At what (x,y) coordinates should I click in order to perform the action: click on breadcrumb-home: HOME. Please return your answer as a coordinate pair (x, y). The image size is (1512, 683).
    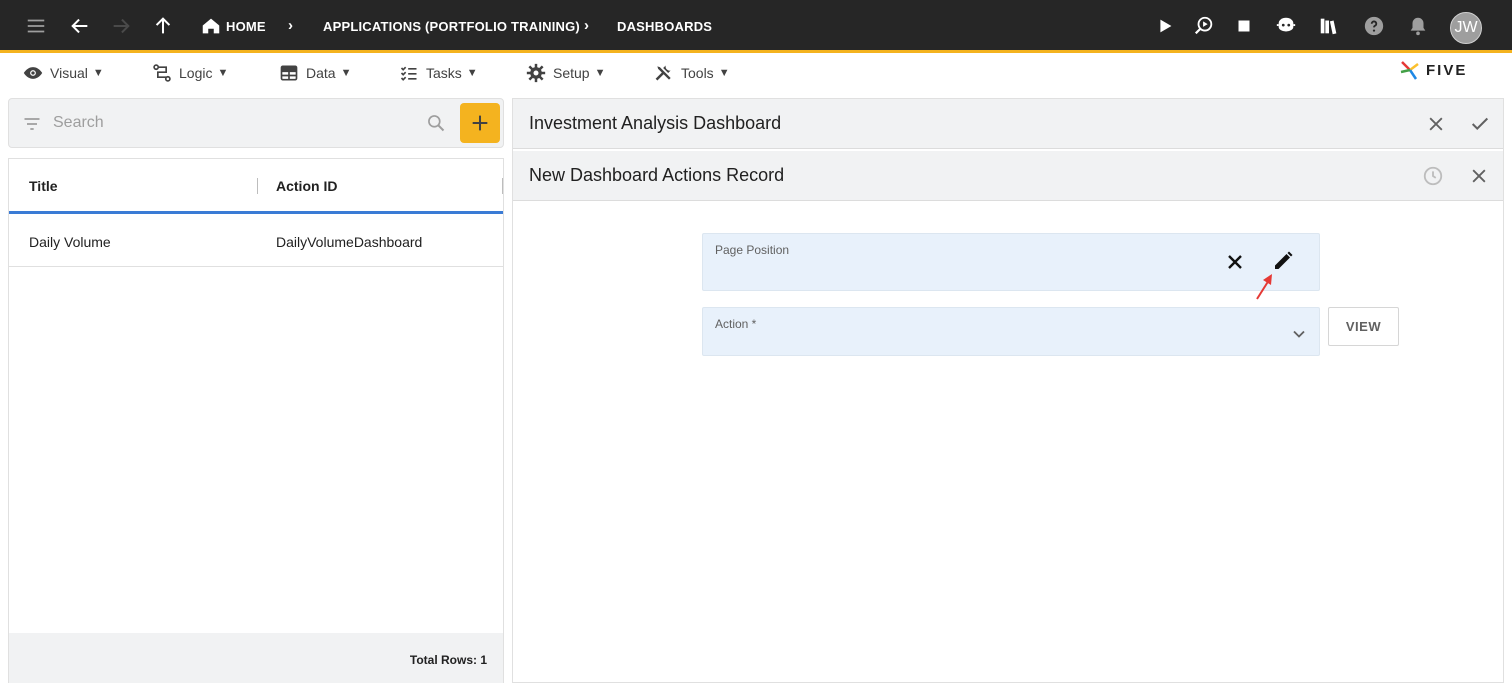
    Looking at the image, I should click on (246, 26).